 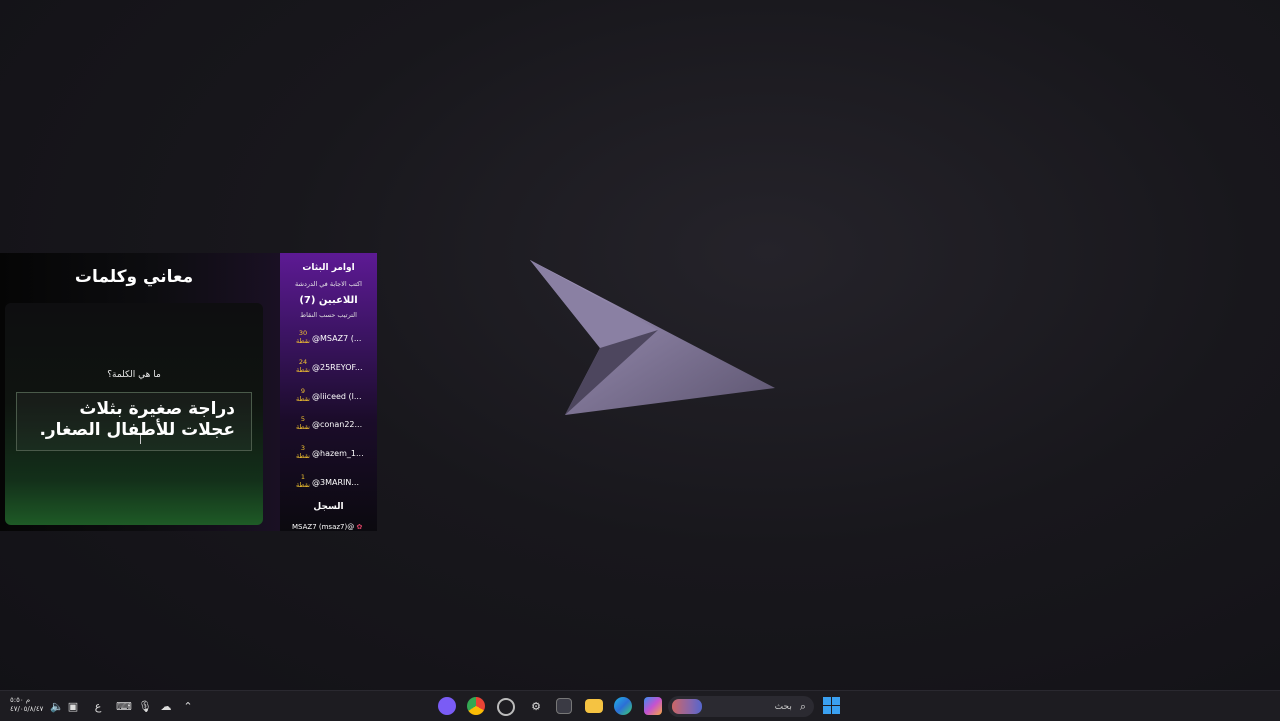 I want to click on clock-date: ٤٧/٠٥/٨/٤٧, so click(x=27, y=709).